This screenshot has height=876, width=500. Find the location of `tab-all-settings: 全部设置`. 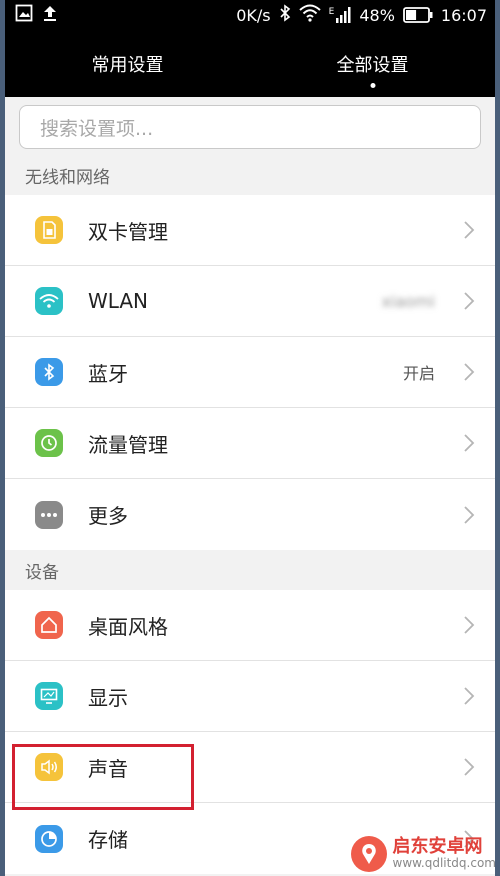

tab-all-settings: 全部设置 is located at coordinates (372, 63).